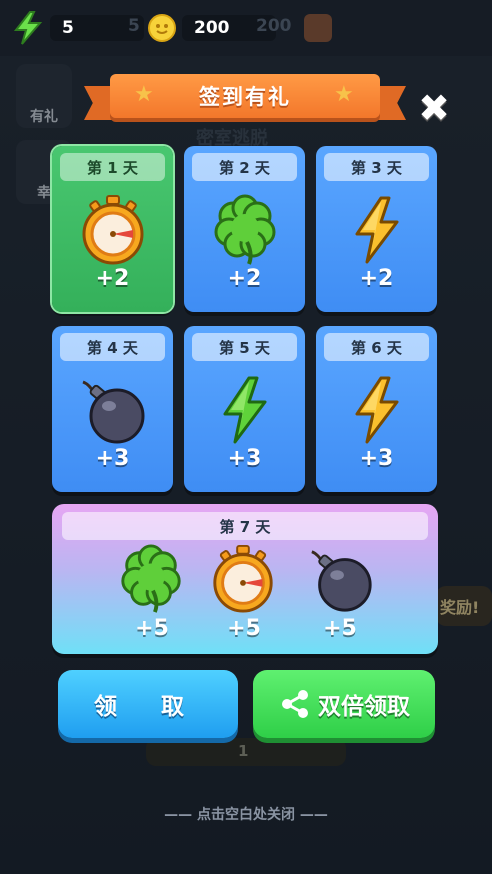  I want to click on day-label: 第 7 天, so click(245, 526).